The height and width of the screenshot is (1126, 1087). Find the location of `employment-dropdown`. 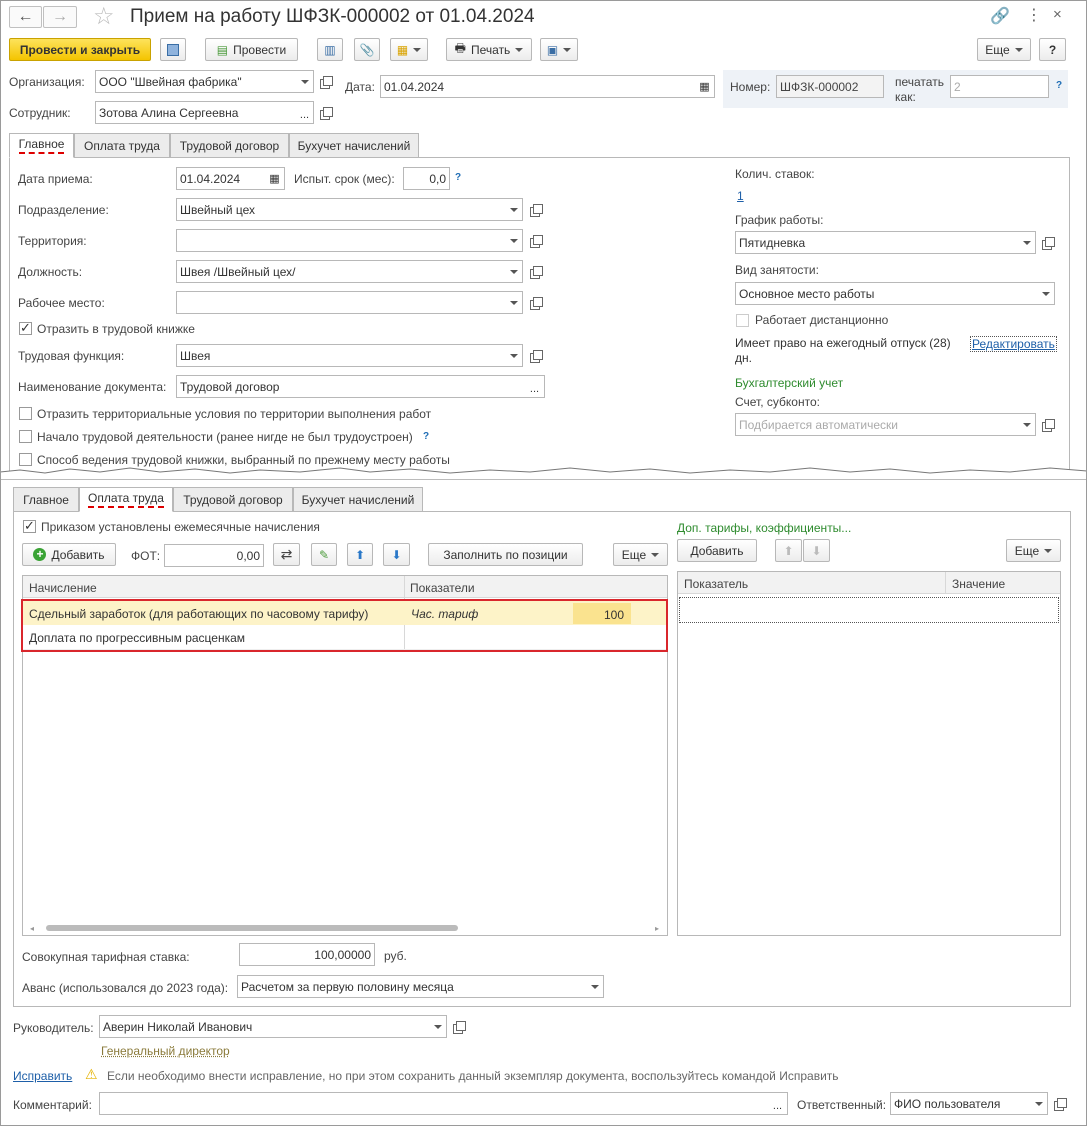

employment-dropdown is located at coordinates (1046, 293).